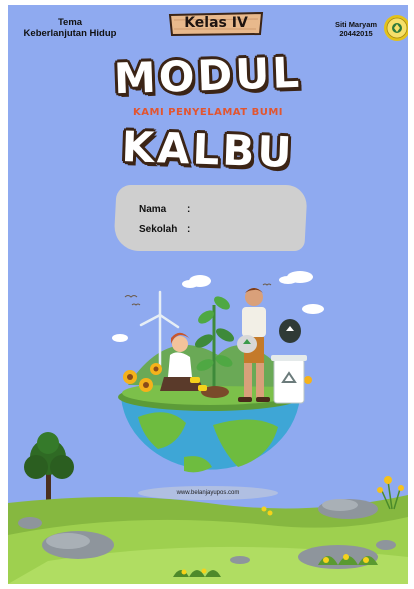  Describe the element at coordinates (70, 33) in the screenshot. I see `theme-name: Keberlanjutan Hidup` at that location.